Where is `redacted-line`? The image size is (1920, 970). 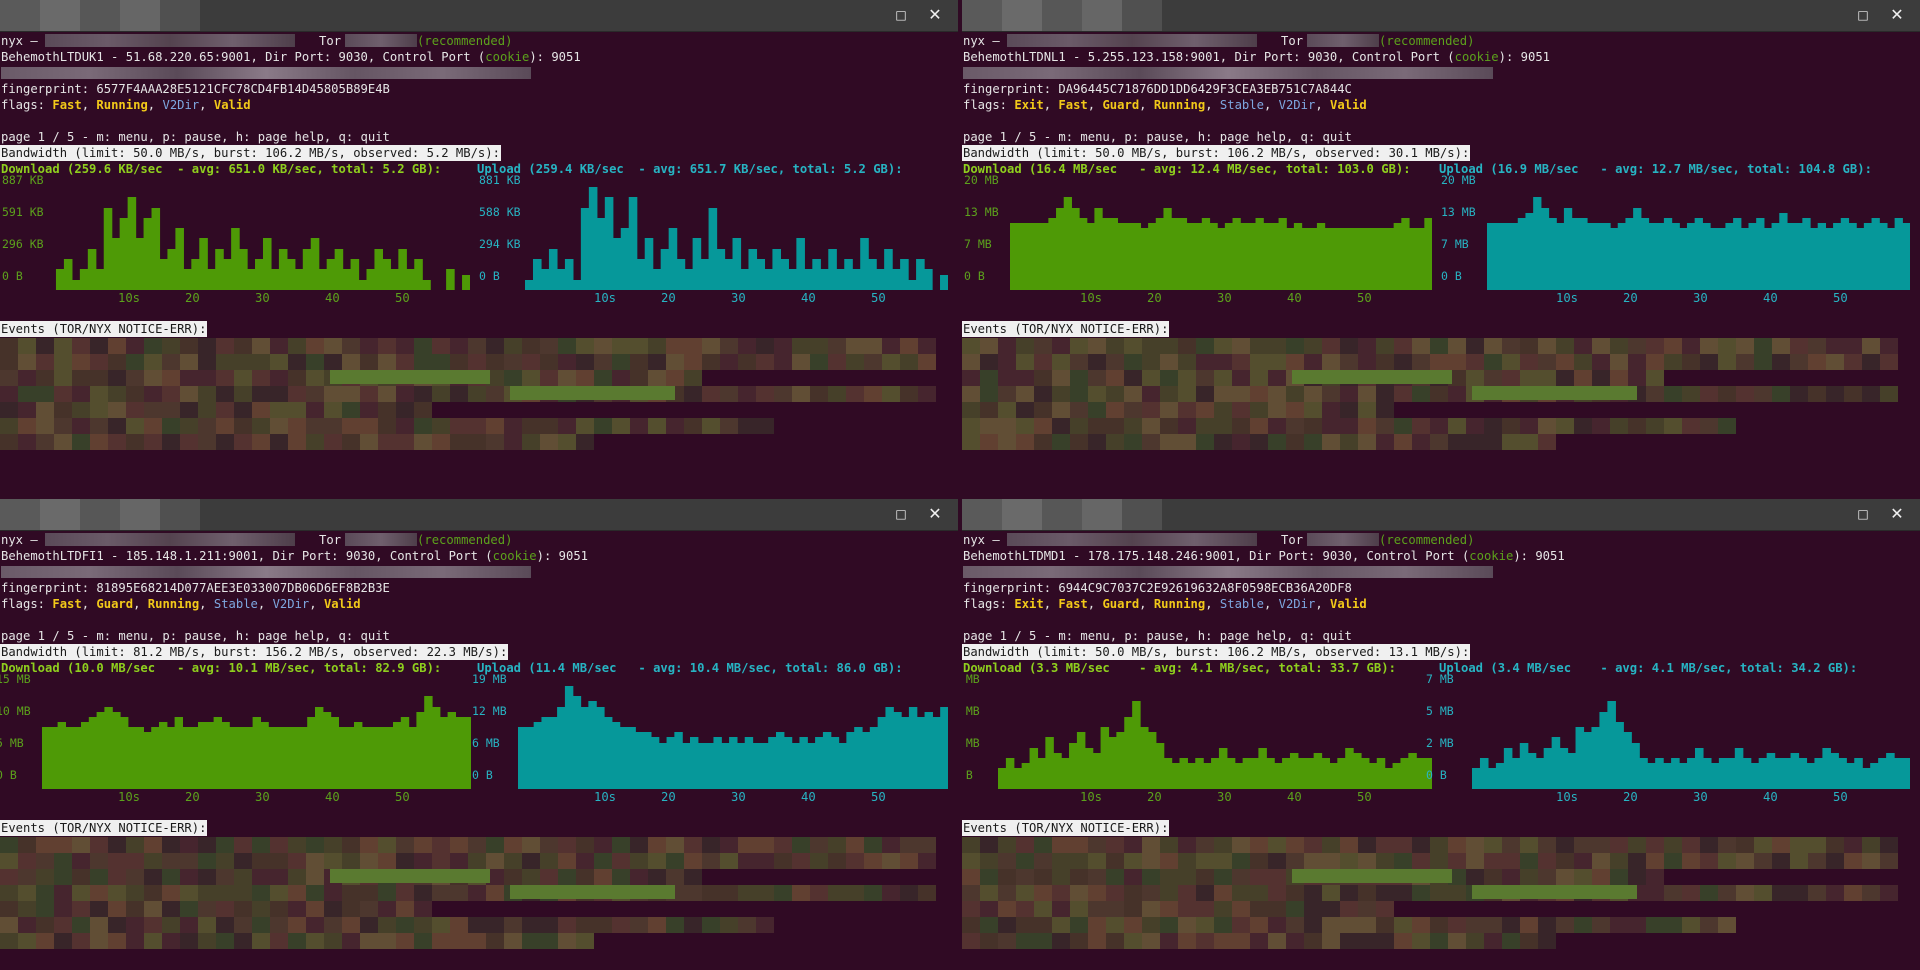
redacted-line is located at coordinates (266, 572).